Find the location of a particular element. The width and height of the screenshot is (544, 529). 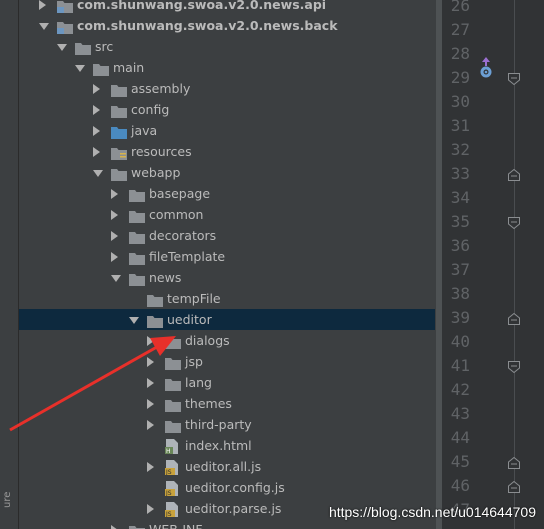

line-number: 38 is located at coordinates (460, 293).